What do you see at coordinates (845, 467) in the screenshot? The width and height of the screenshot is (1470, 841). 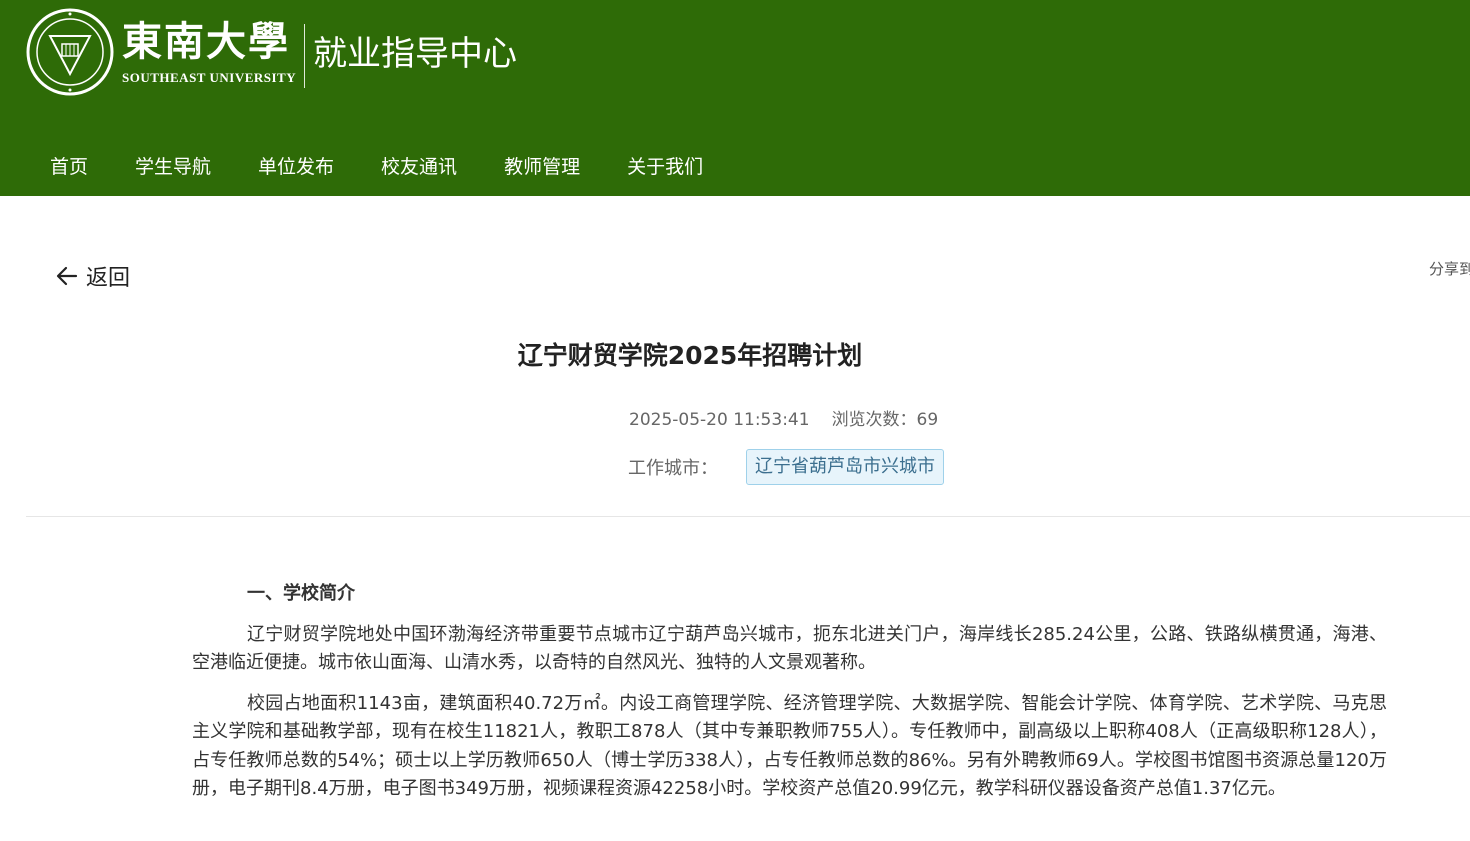 I see `work-city-tag: 辽宁省葫芦岛市兴城市` at bounding box center [845, 467].